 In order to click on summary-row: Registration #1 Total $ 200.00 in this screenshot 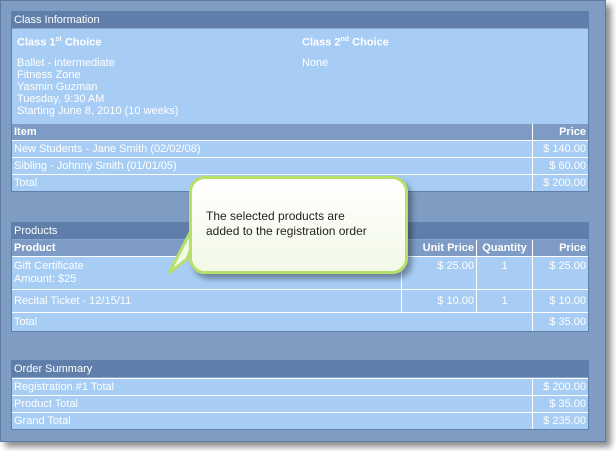, I will do `click(300, 387)`.